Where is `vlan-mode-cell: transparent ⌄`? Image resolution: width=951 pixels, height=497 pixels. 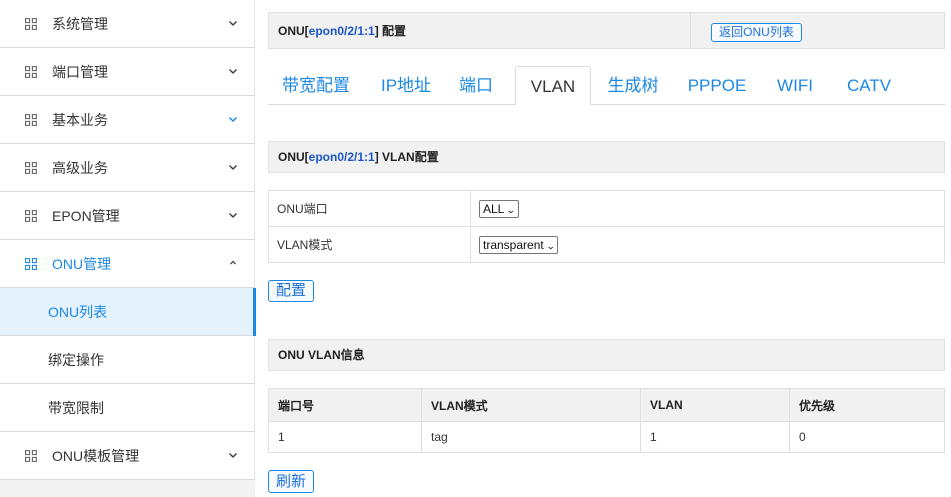 vlan-mode-cell: transparent ⌄ is located at coordinates (707, 244).